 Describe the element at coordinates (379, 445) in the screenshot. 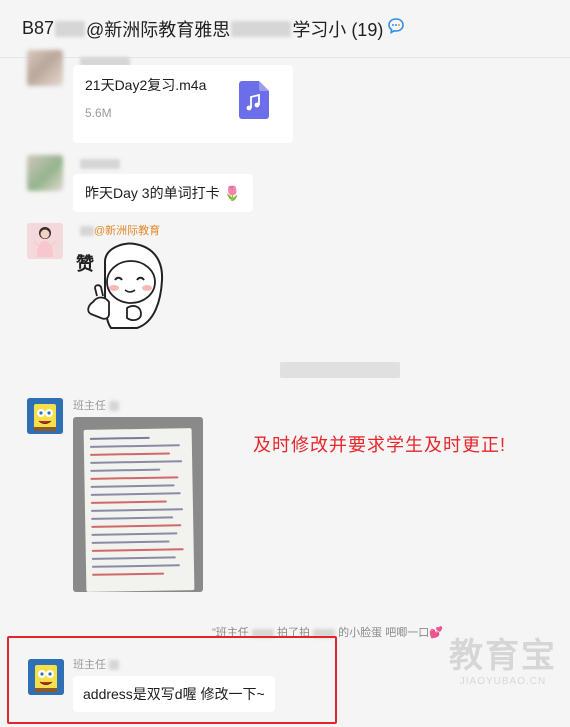

I see `annotation-text: 及时修改并要求学生及时更正!` at that location.